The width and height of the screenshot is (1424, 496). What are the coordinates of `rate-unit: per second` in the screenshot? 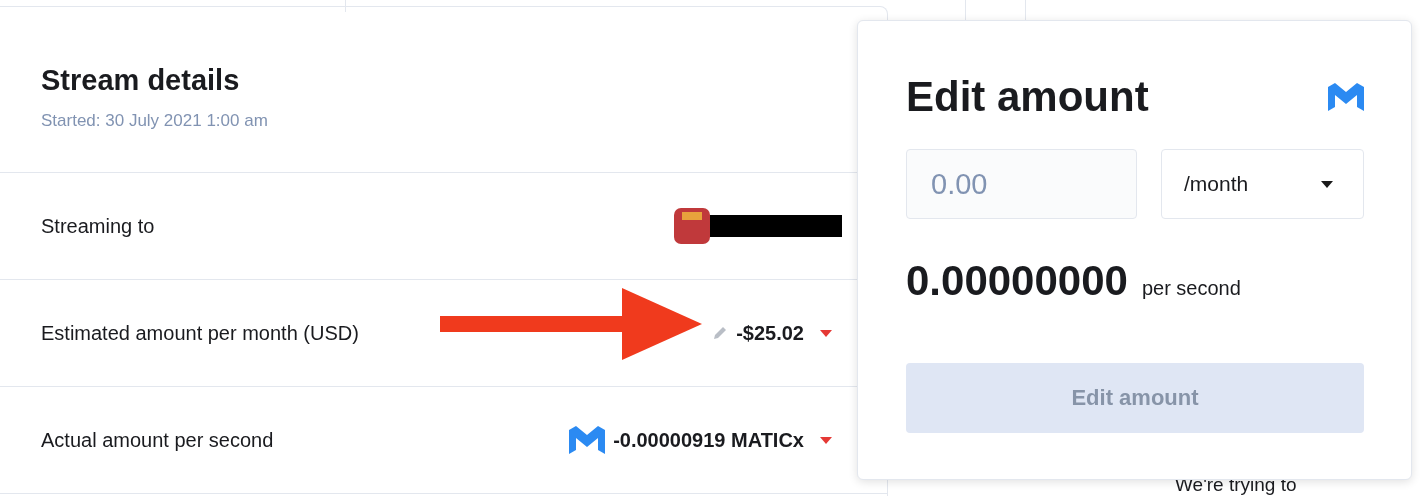 It's located at (1191, 288).